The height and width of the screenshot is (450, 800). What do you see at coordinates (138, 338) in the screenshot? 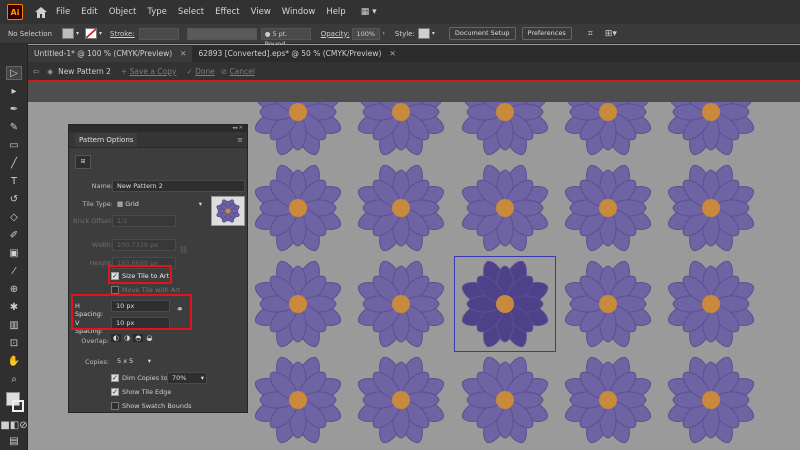
I see `top-in-front-icon: ◓` at bounding box center [138, 338].